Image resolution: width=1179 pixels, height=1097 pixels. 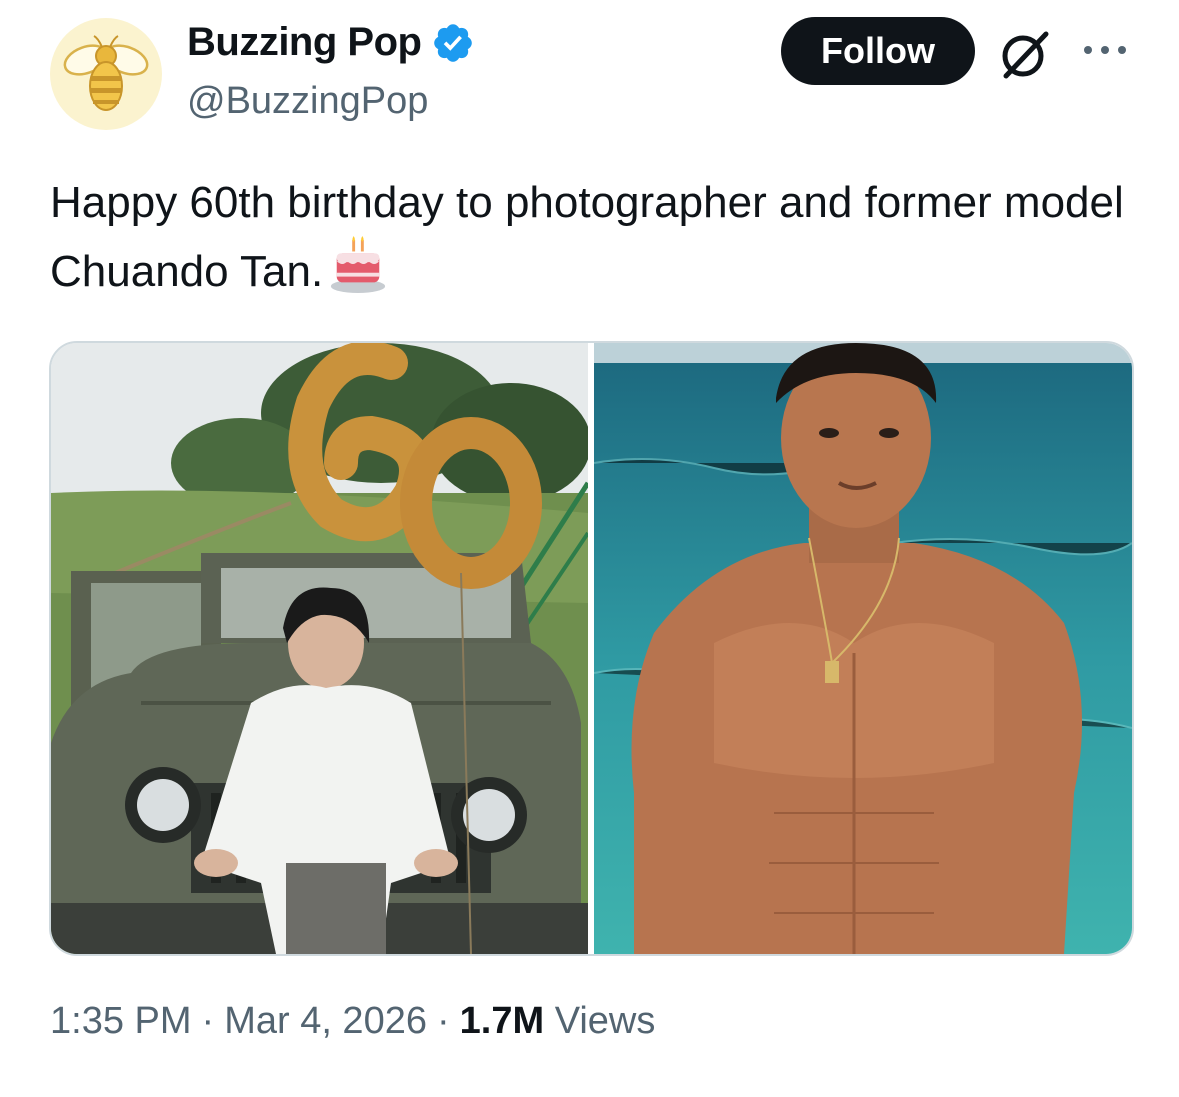 I want to click on more-icon, so click(x=1105, y=50).